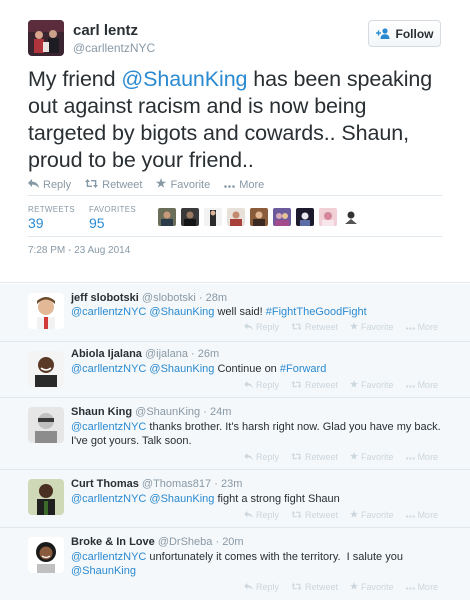 Image resolution: width=470 pixels, height=600 pixels. Describe the element at coordinates (176, 484) in the screenshot. I see `reply-author-handle: @Thomas817` at that location.